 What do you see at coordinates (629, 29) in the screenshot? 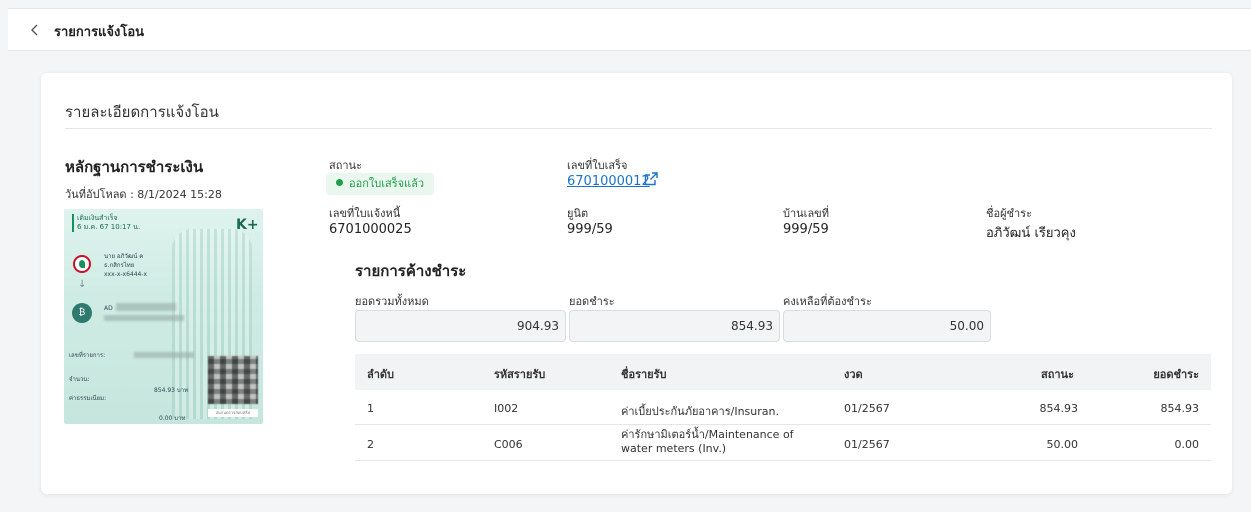
I see `top-bar: รายการแจ้งโอน` at bounding box center [629, 29].